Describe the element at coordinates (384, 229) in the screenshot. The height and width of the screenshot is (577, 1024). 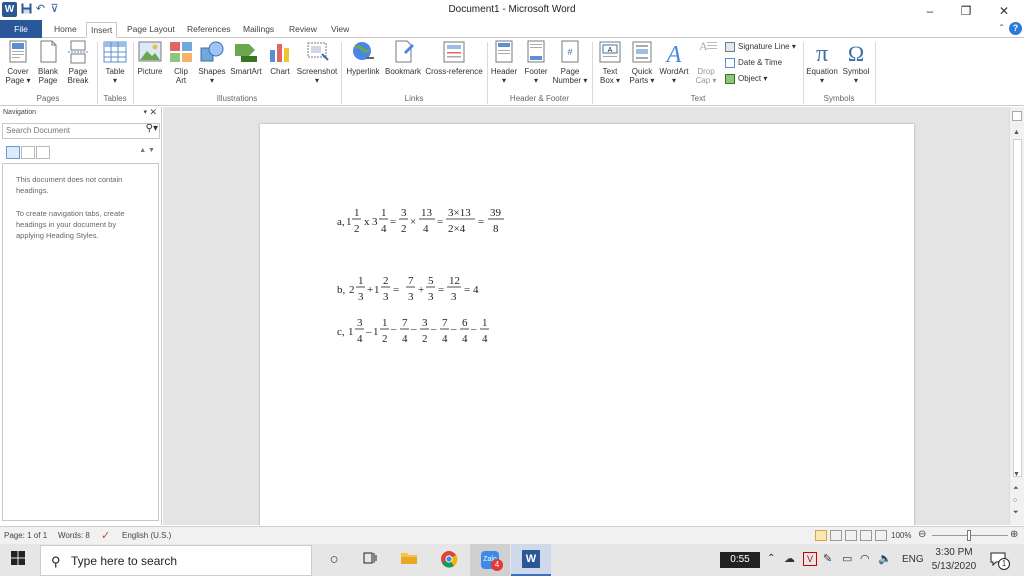
I see `svg-text: 4` at that location.